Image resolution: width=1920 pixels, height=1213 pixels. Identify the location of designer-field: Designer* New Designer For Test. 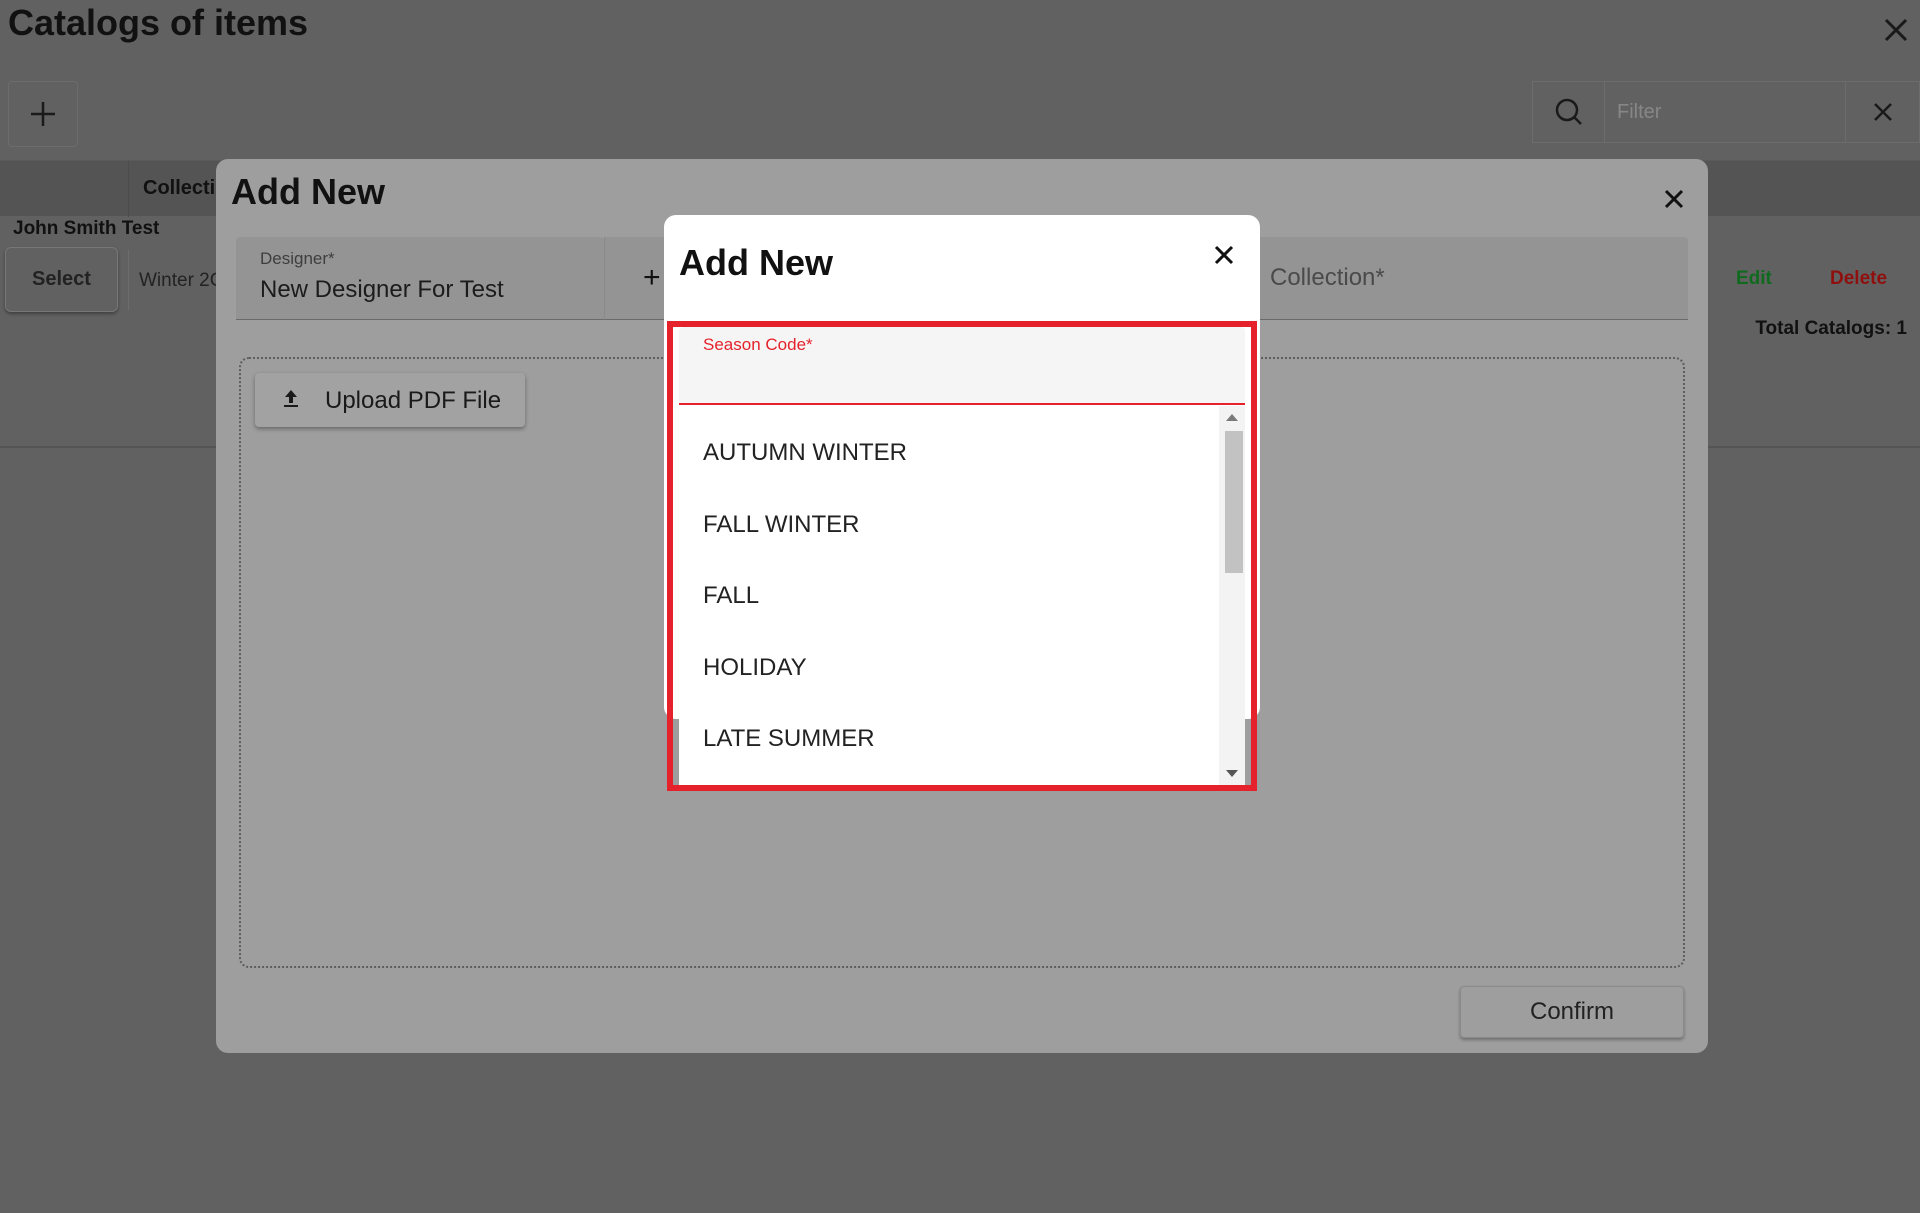
(420, 278).